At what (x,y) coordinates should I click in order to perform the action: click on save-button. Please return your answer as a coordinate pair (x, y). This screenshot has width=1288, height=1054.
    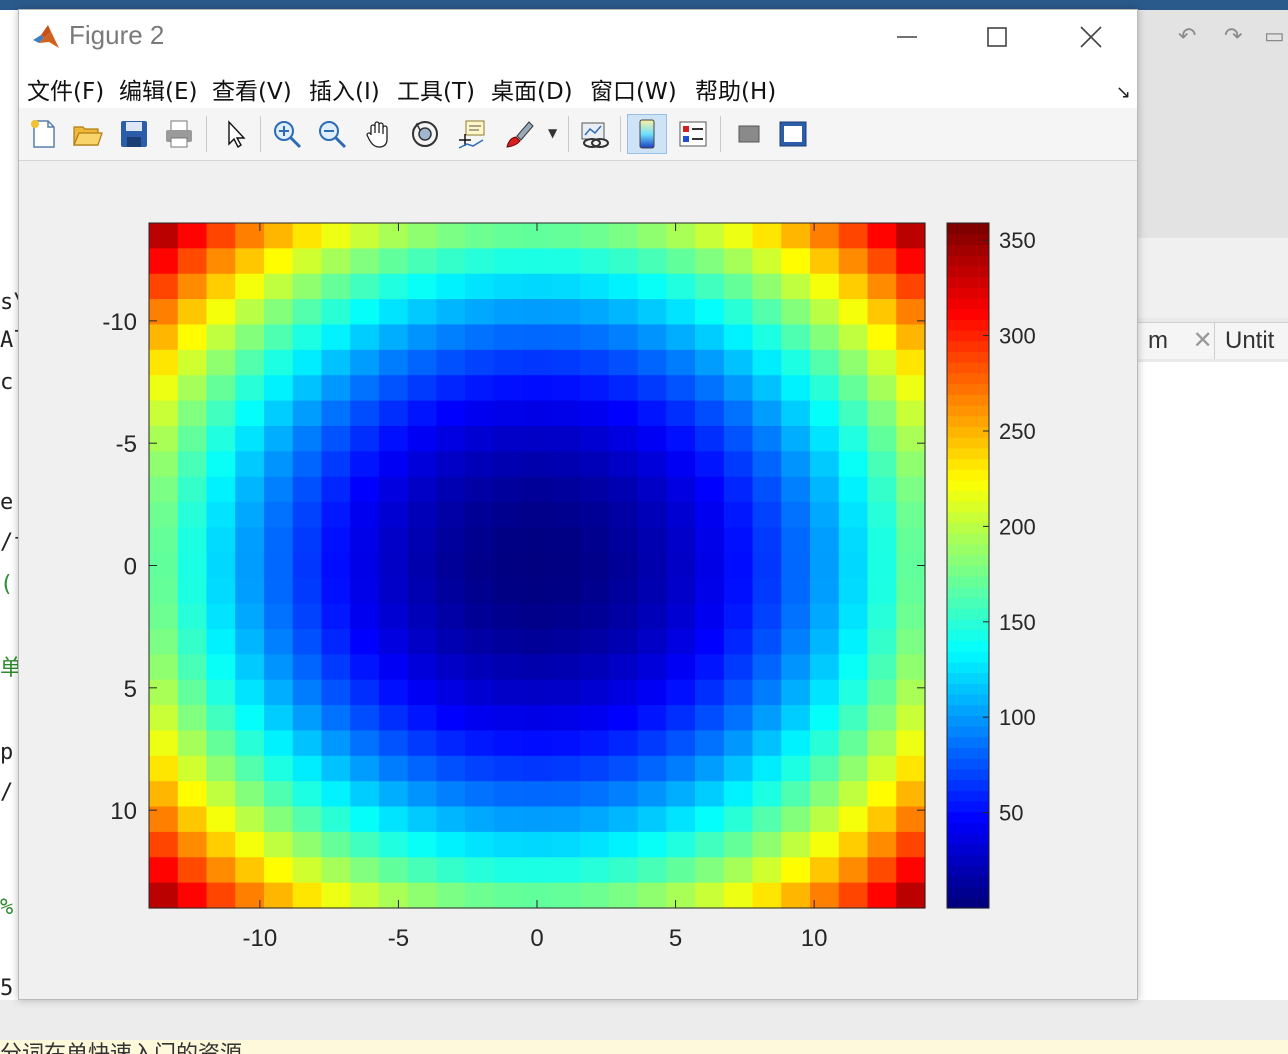
    Looking at the image, I should click on (134, 134).